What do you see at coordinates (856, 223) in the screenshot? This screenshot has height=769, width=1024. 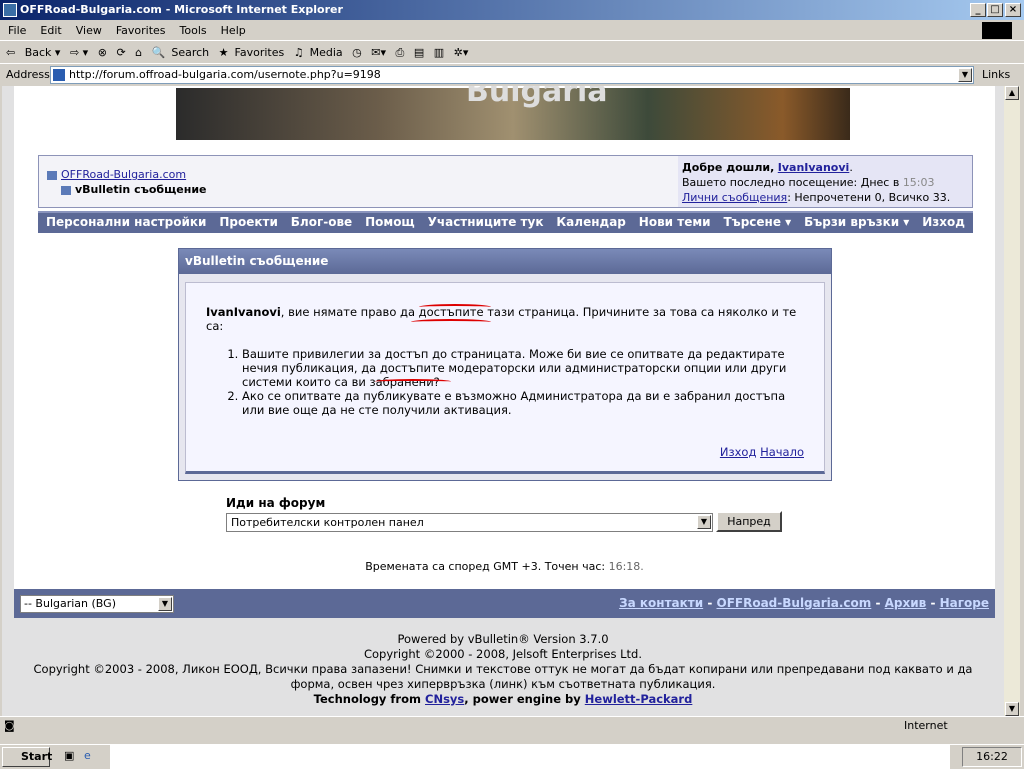 I see `nav-quick-links: Бързи връзки ▾` at bounding box center [856, 223].